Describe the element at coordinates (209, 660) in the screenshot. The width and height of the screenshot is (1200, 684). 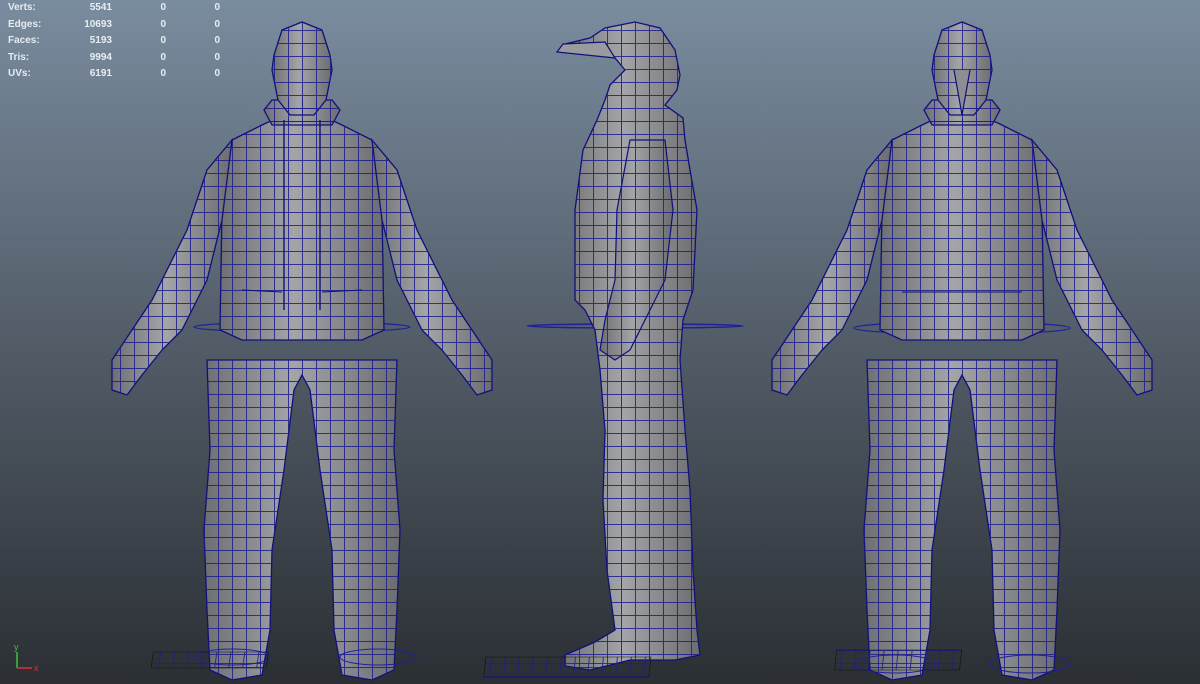
I see `front-view-grid-floor` at that location.